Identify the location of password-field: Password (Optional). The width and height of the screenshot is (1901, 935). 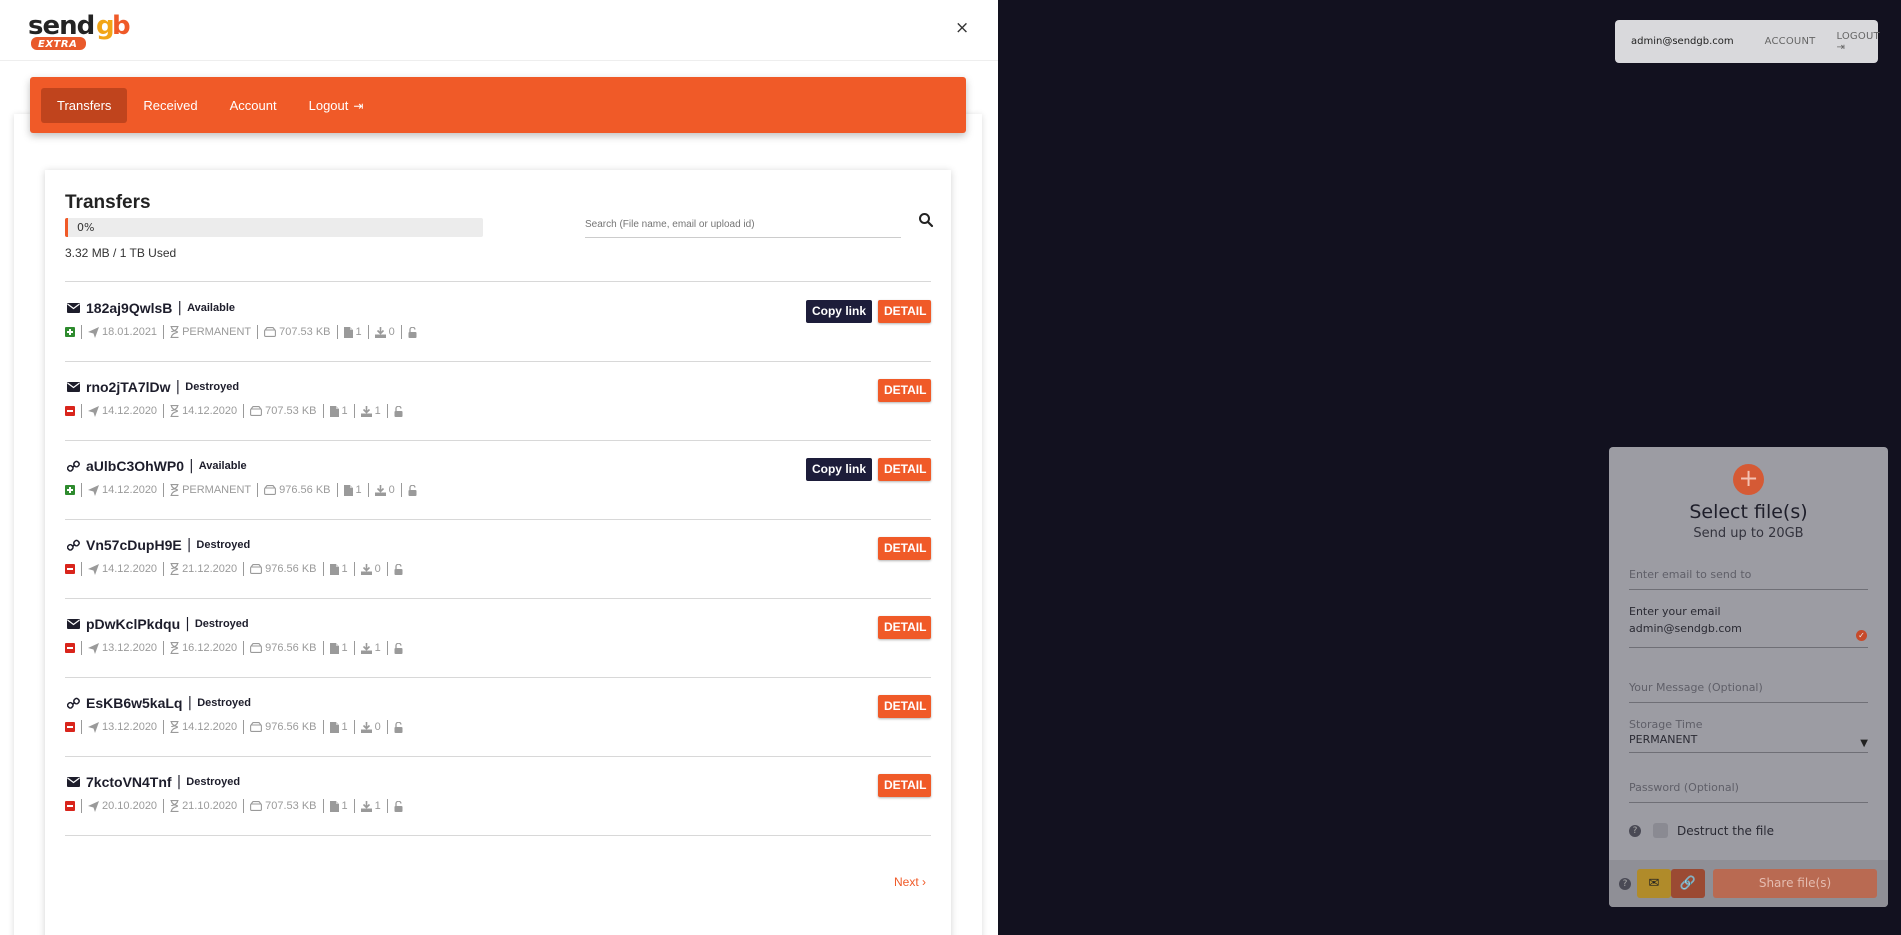
(1748, 792).